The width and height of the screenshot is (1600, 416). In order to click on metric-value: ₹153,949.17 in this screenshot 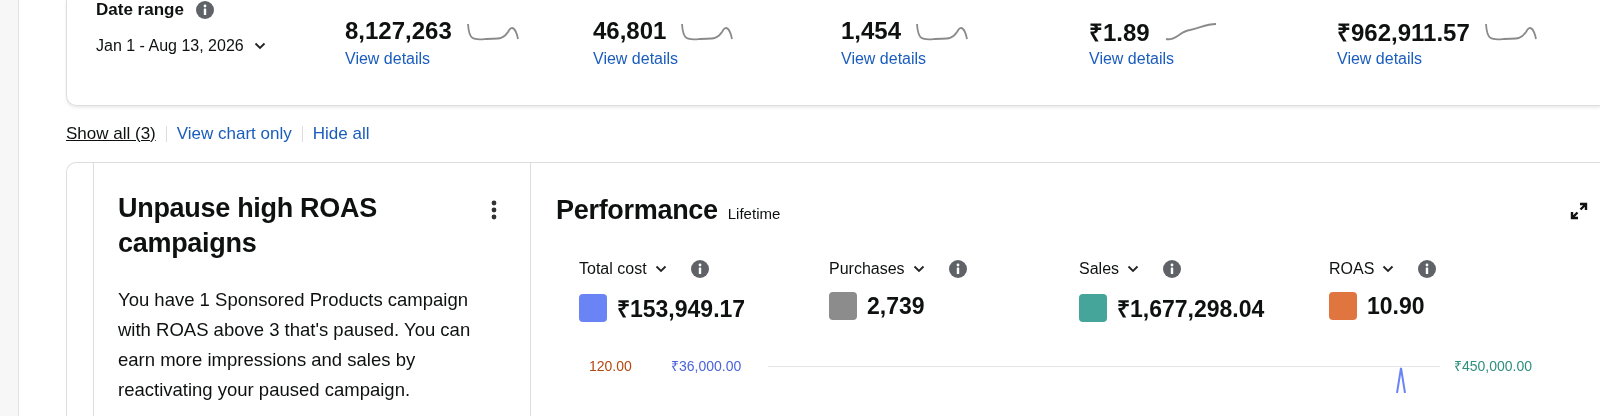, I will do `click(681, 309)`.